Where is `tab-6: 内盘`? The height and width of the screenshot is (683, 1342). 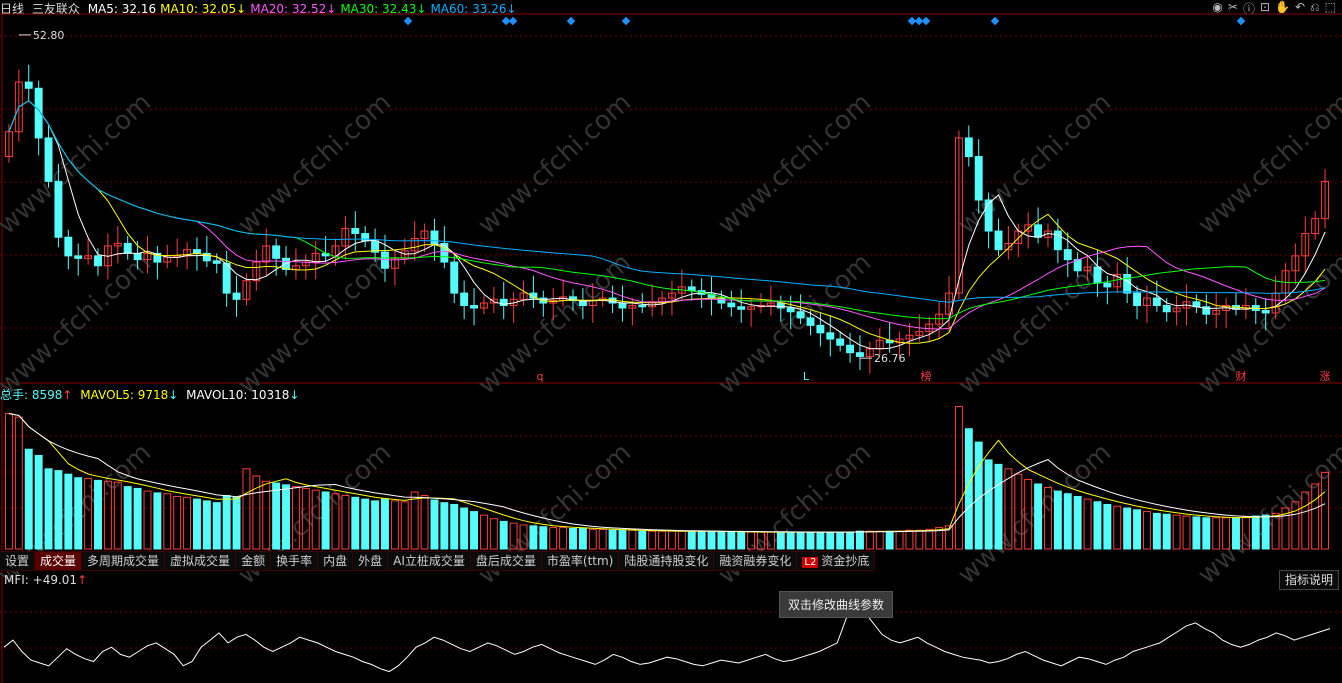 tab-6: 内盘 is located at coordinates (336, 561).